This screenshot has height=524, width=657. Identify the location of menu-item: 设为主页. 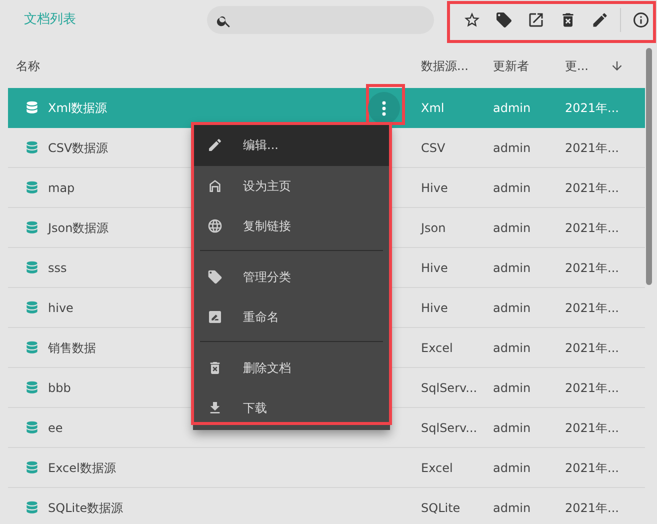
(291, 186).